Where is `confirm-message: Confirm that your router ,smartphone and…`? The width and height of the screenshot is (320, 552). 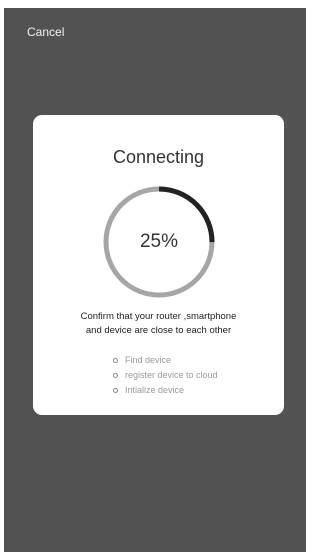
confirm-message: Confirm that your router ,smartphone and… is located at coordinates (158, 324).